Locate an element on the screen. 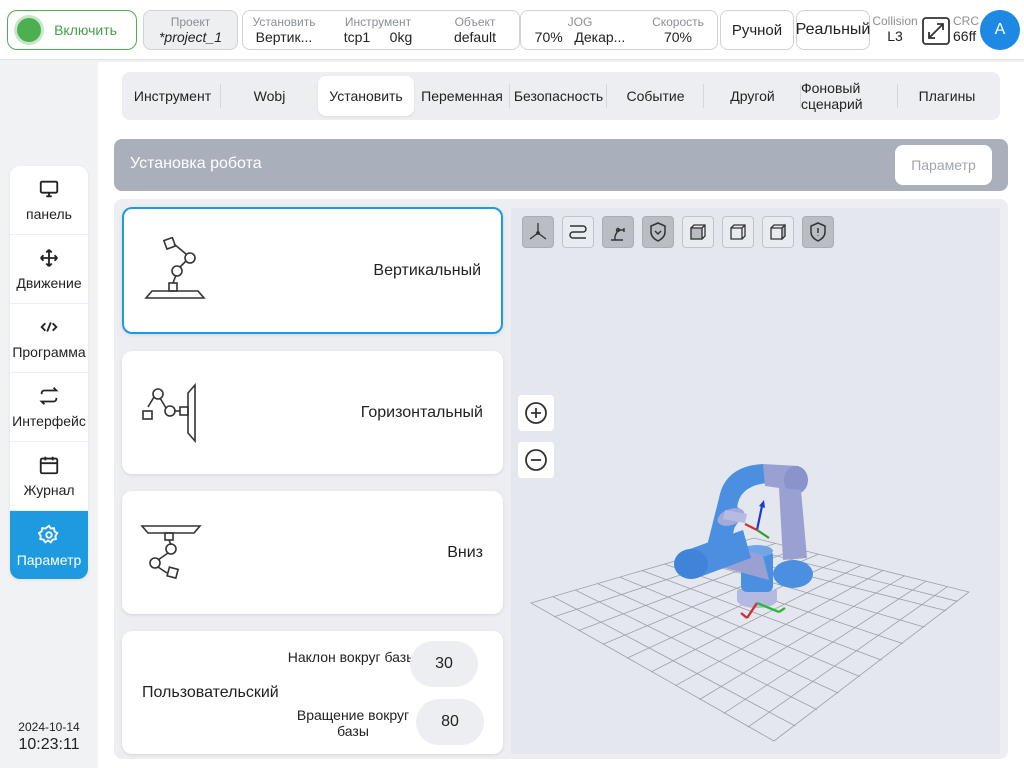 The image size is (1024, 768). parameter-button: Параметр is located at coordinates (943, 165).